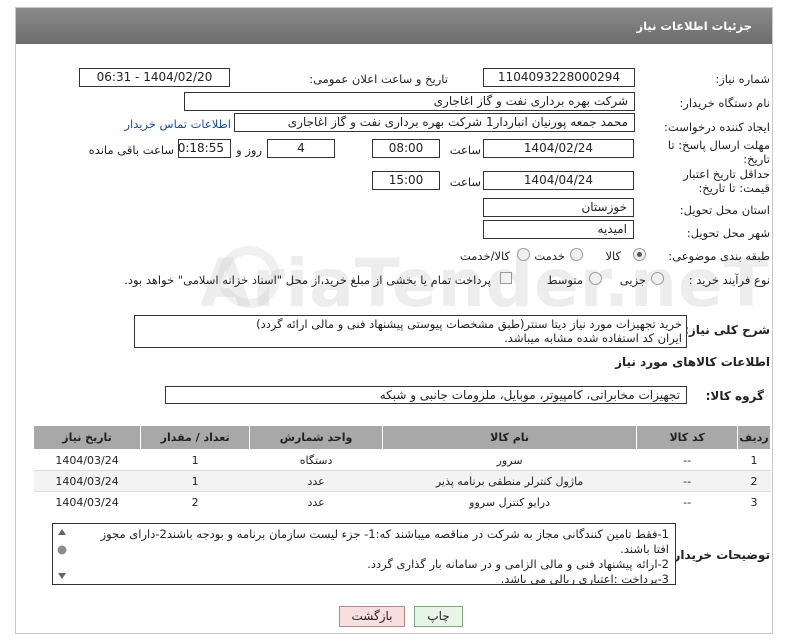 The height and width of the screenshot is (642, 788). What do you see at coordinates (559, 77) in the screenshot?
I see `need-number-field: 1104093228000294` at bounding box center [559, 77].